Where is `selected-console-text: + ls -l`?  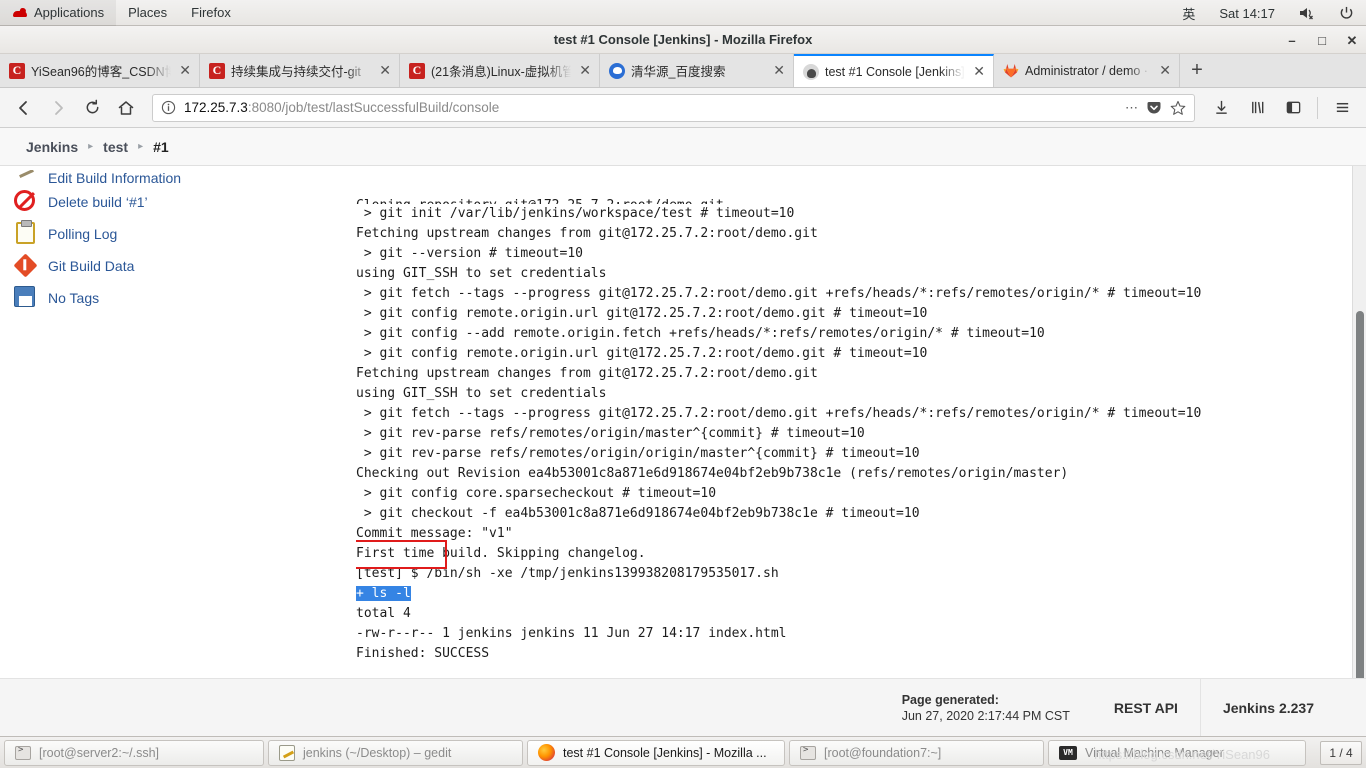
selected-console-text: + ls -l is located at coordinates (383, 593).